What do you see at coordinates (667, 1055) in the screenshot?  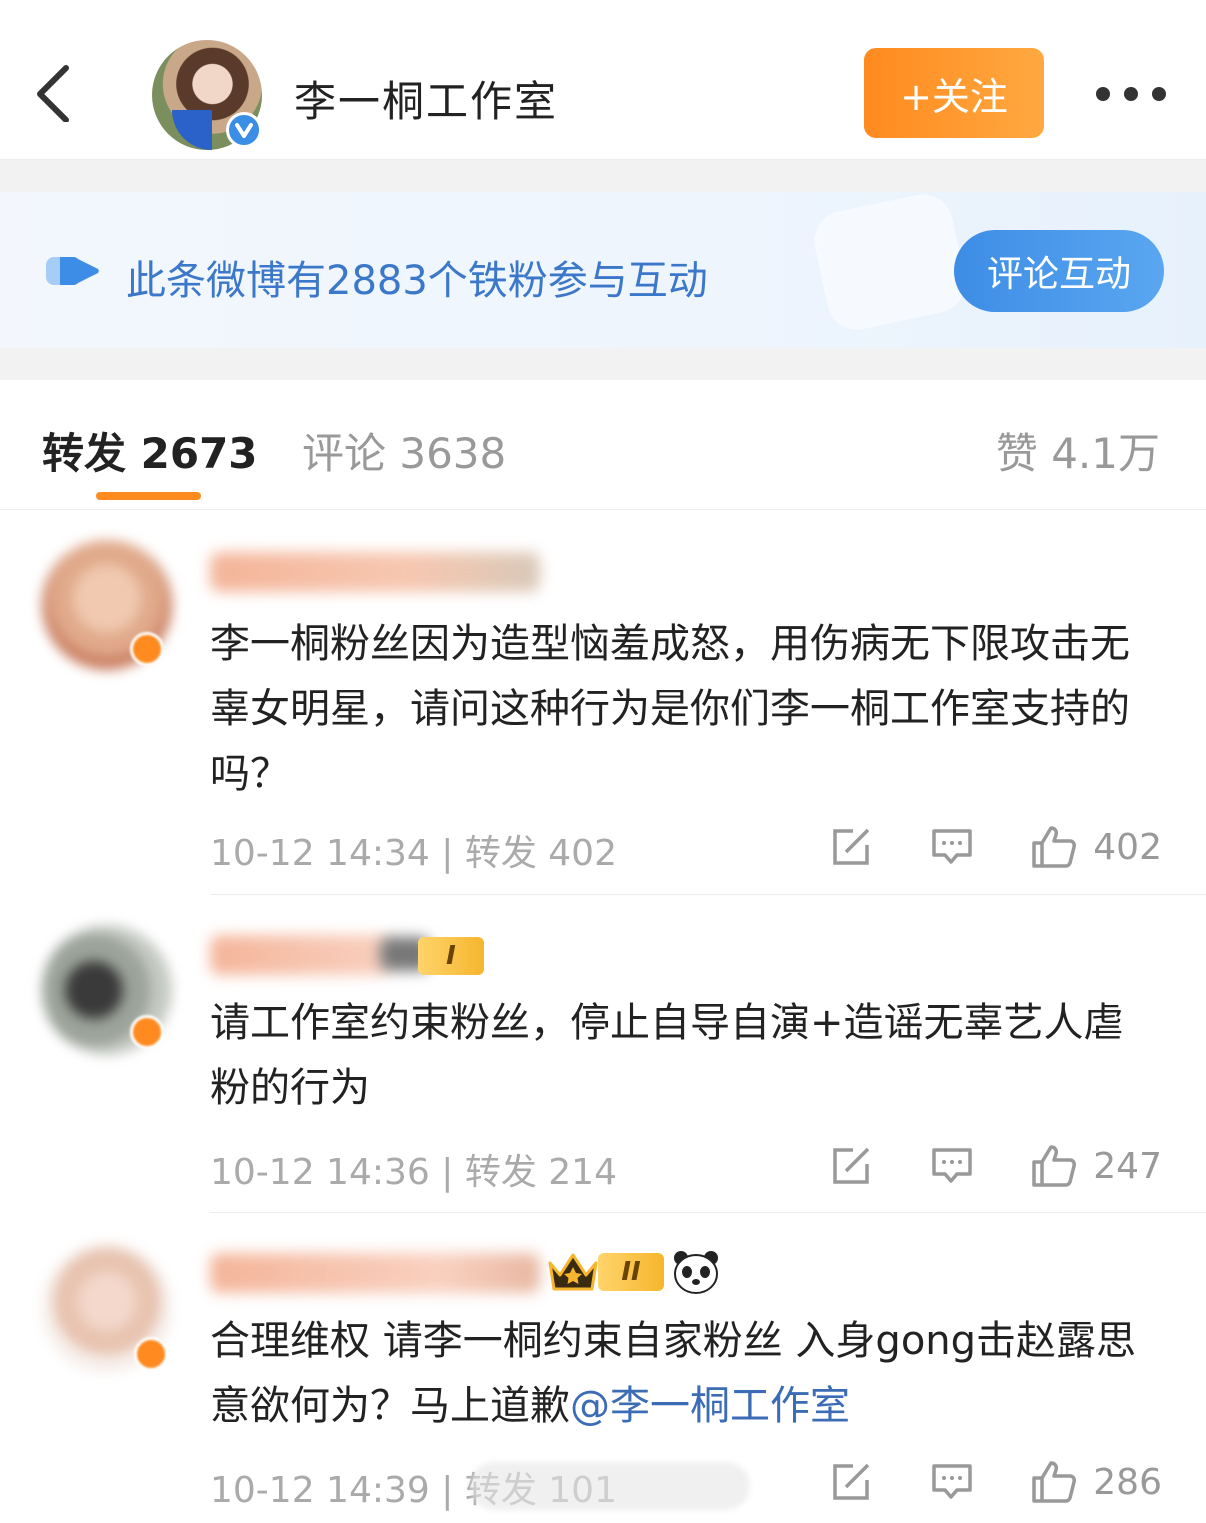 I see `comment-text: 请工作室约束粉丝，停止自导自演+造谣无辜艺人虐粉的行为` at bounding box center [667, 1055].